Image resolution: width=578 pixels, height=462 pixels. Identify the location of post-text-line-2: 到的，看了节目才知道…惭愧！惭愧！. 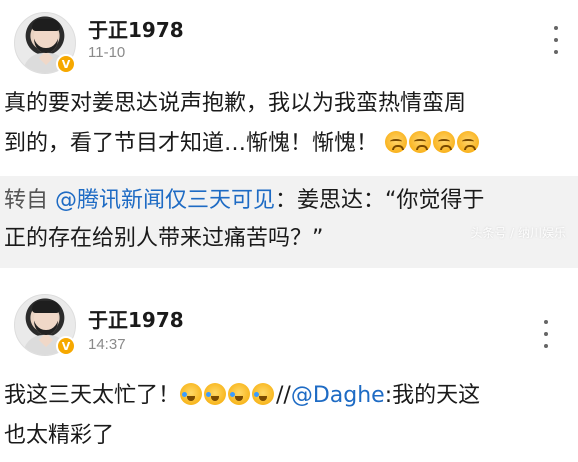
(242, 144).